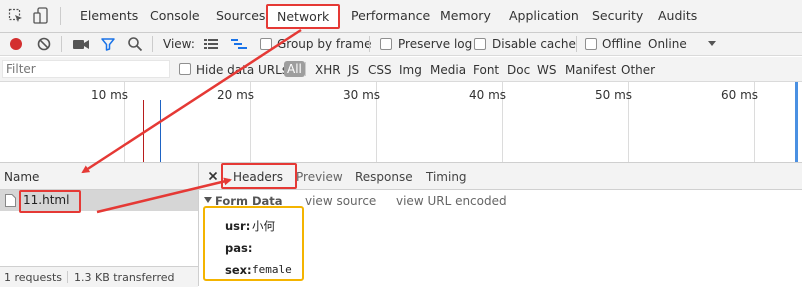  Describe the element at coordinates (164, 195) in the screenshot. I see `arrow-to-headers-tab` at that location.